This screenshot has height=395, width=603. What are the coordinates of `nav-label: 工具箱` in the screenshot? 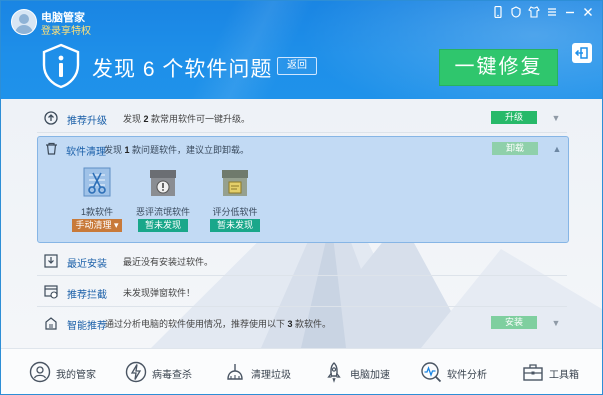 It's located at (564, 375).